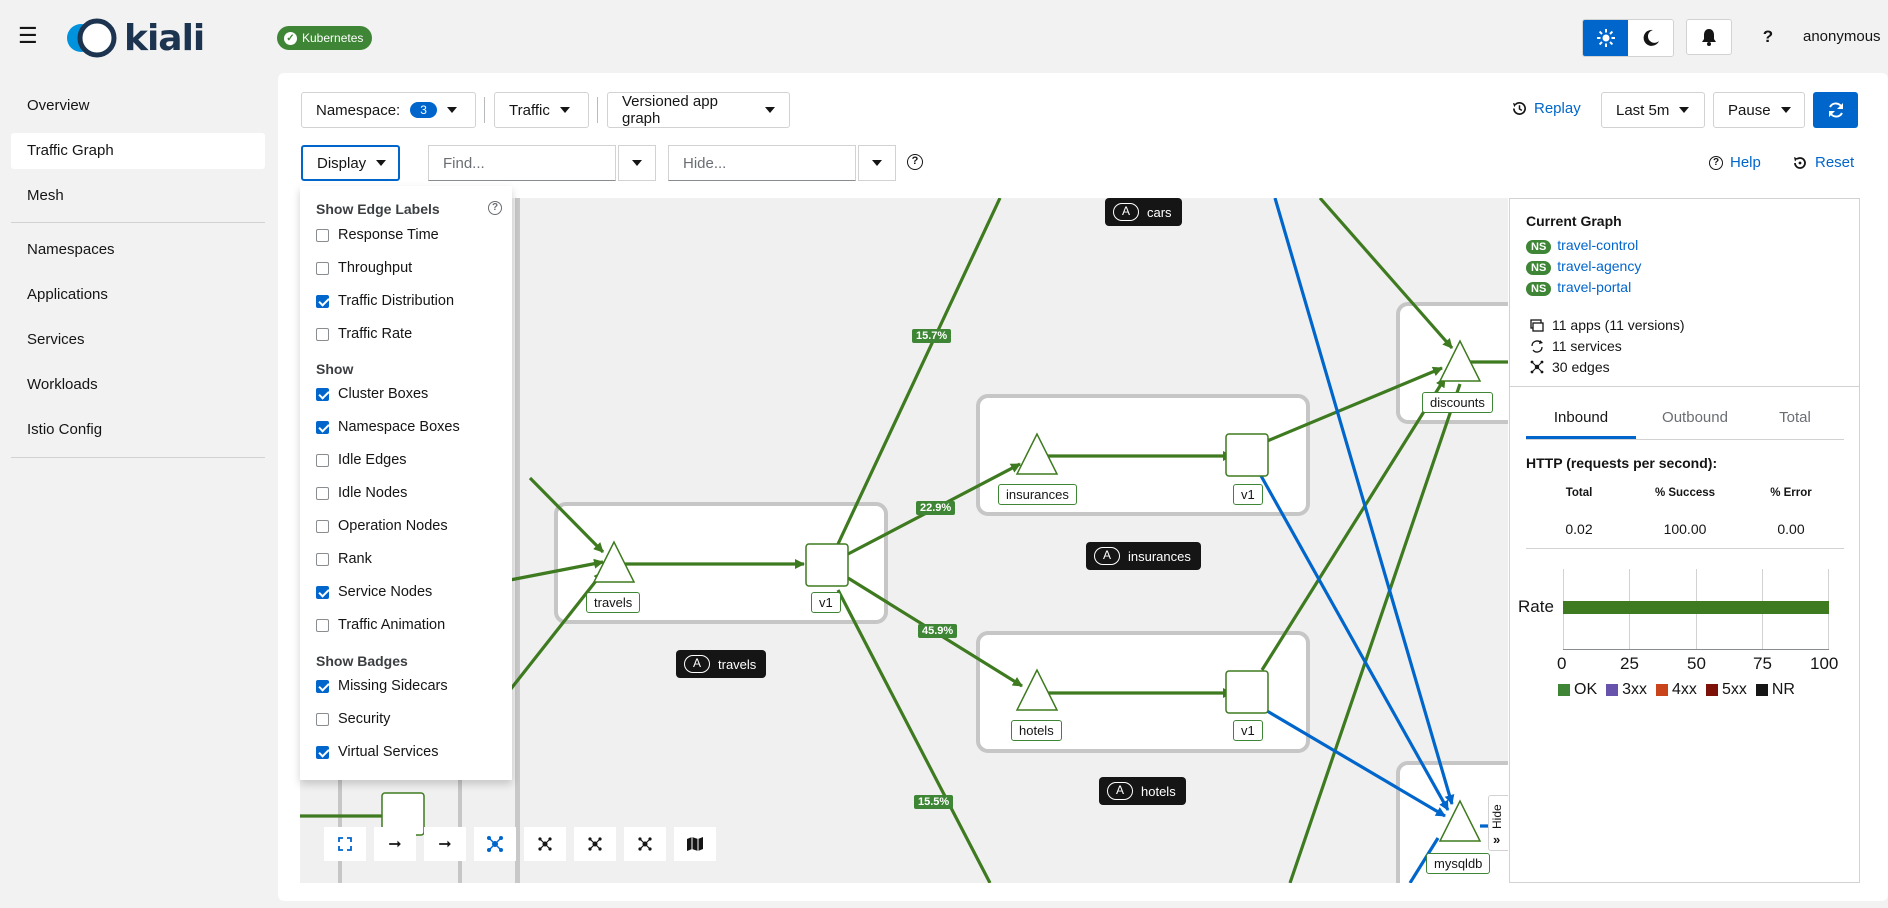 This screenshot has height=908, width=1888. What do you see at coordinates (1685, 529) in the screenshot?
I see `table-cell: 100.00` at bounding box center [1685, 529].